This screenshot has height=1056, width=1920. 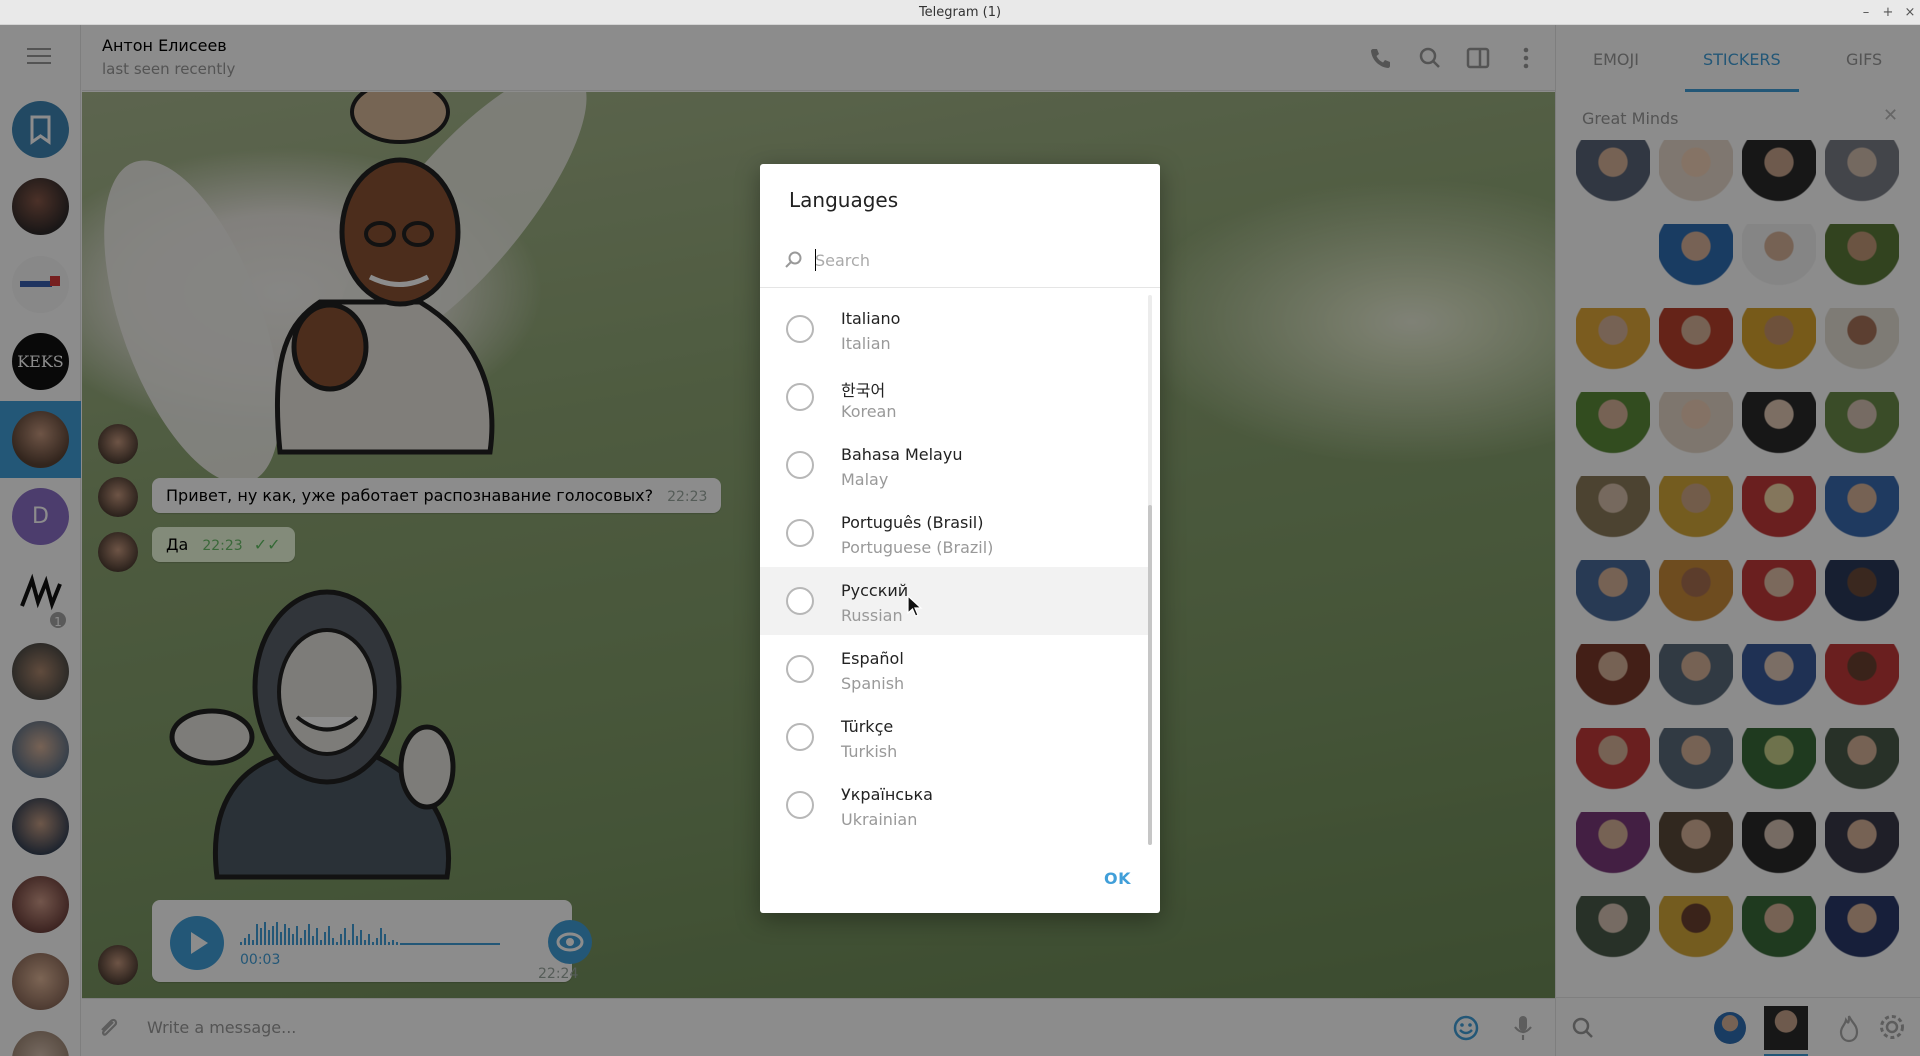 What do you see at coordinates (887, 794) in the screenshot?
I see `language-native-name: Українська` at bounding box center [887, 794].